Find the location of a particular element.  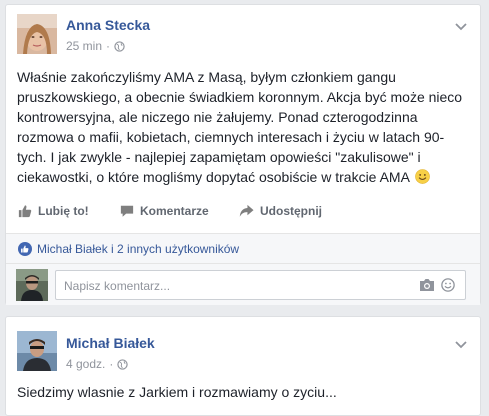

comment-button: Komentarze is located at coordinates (164, 211).